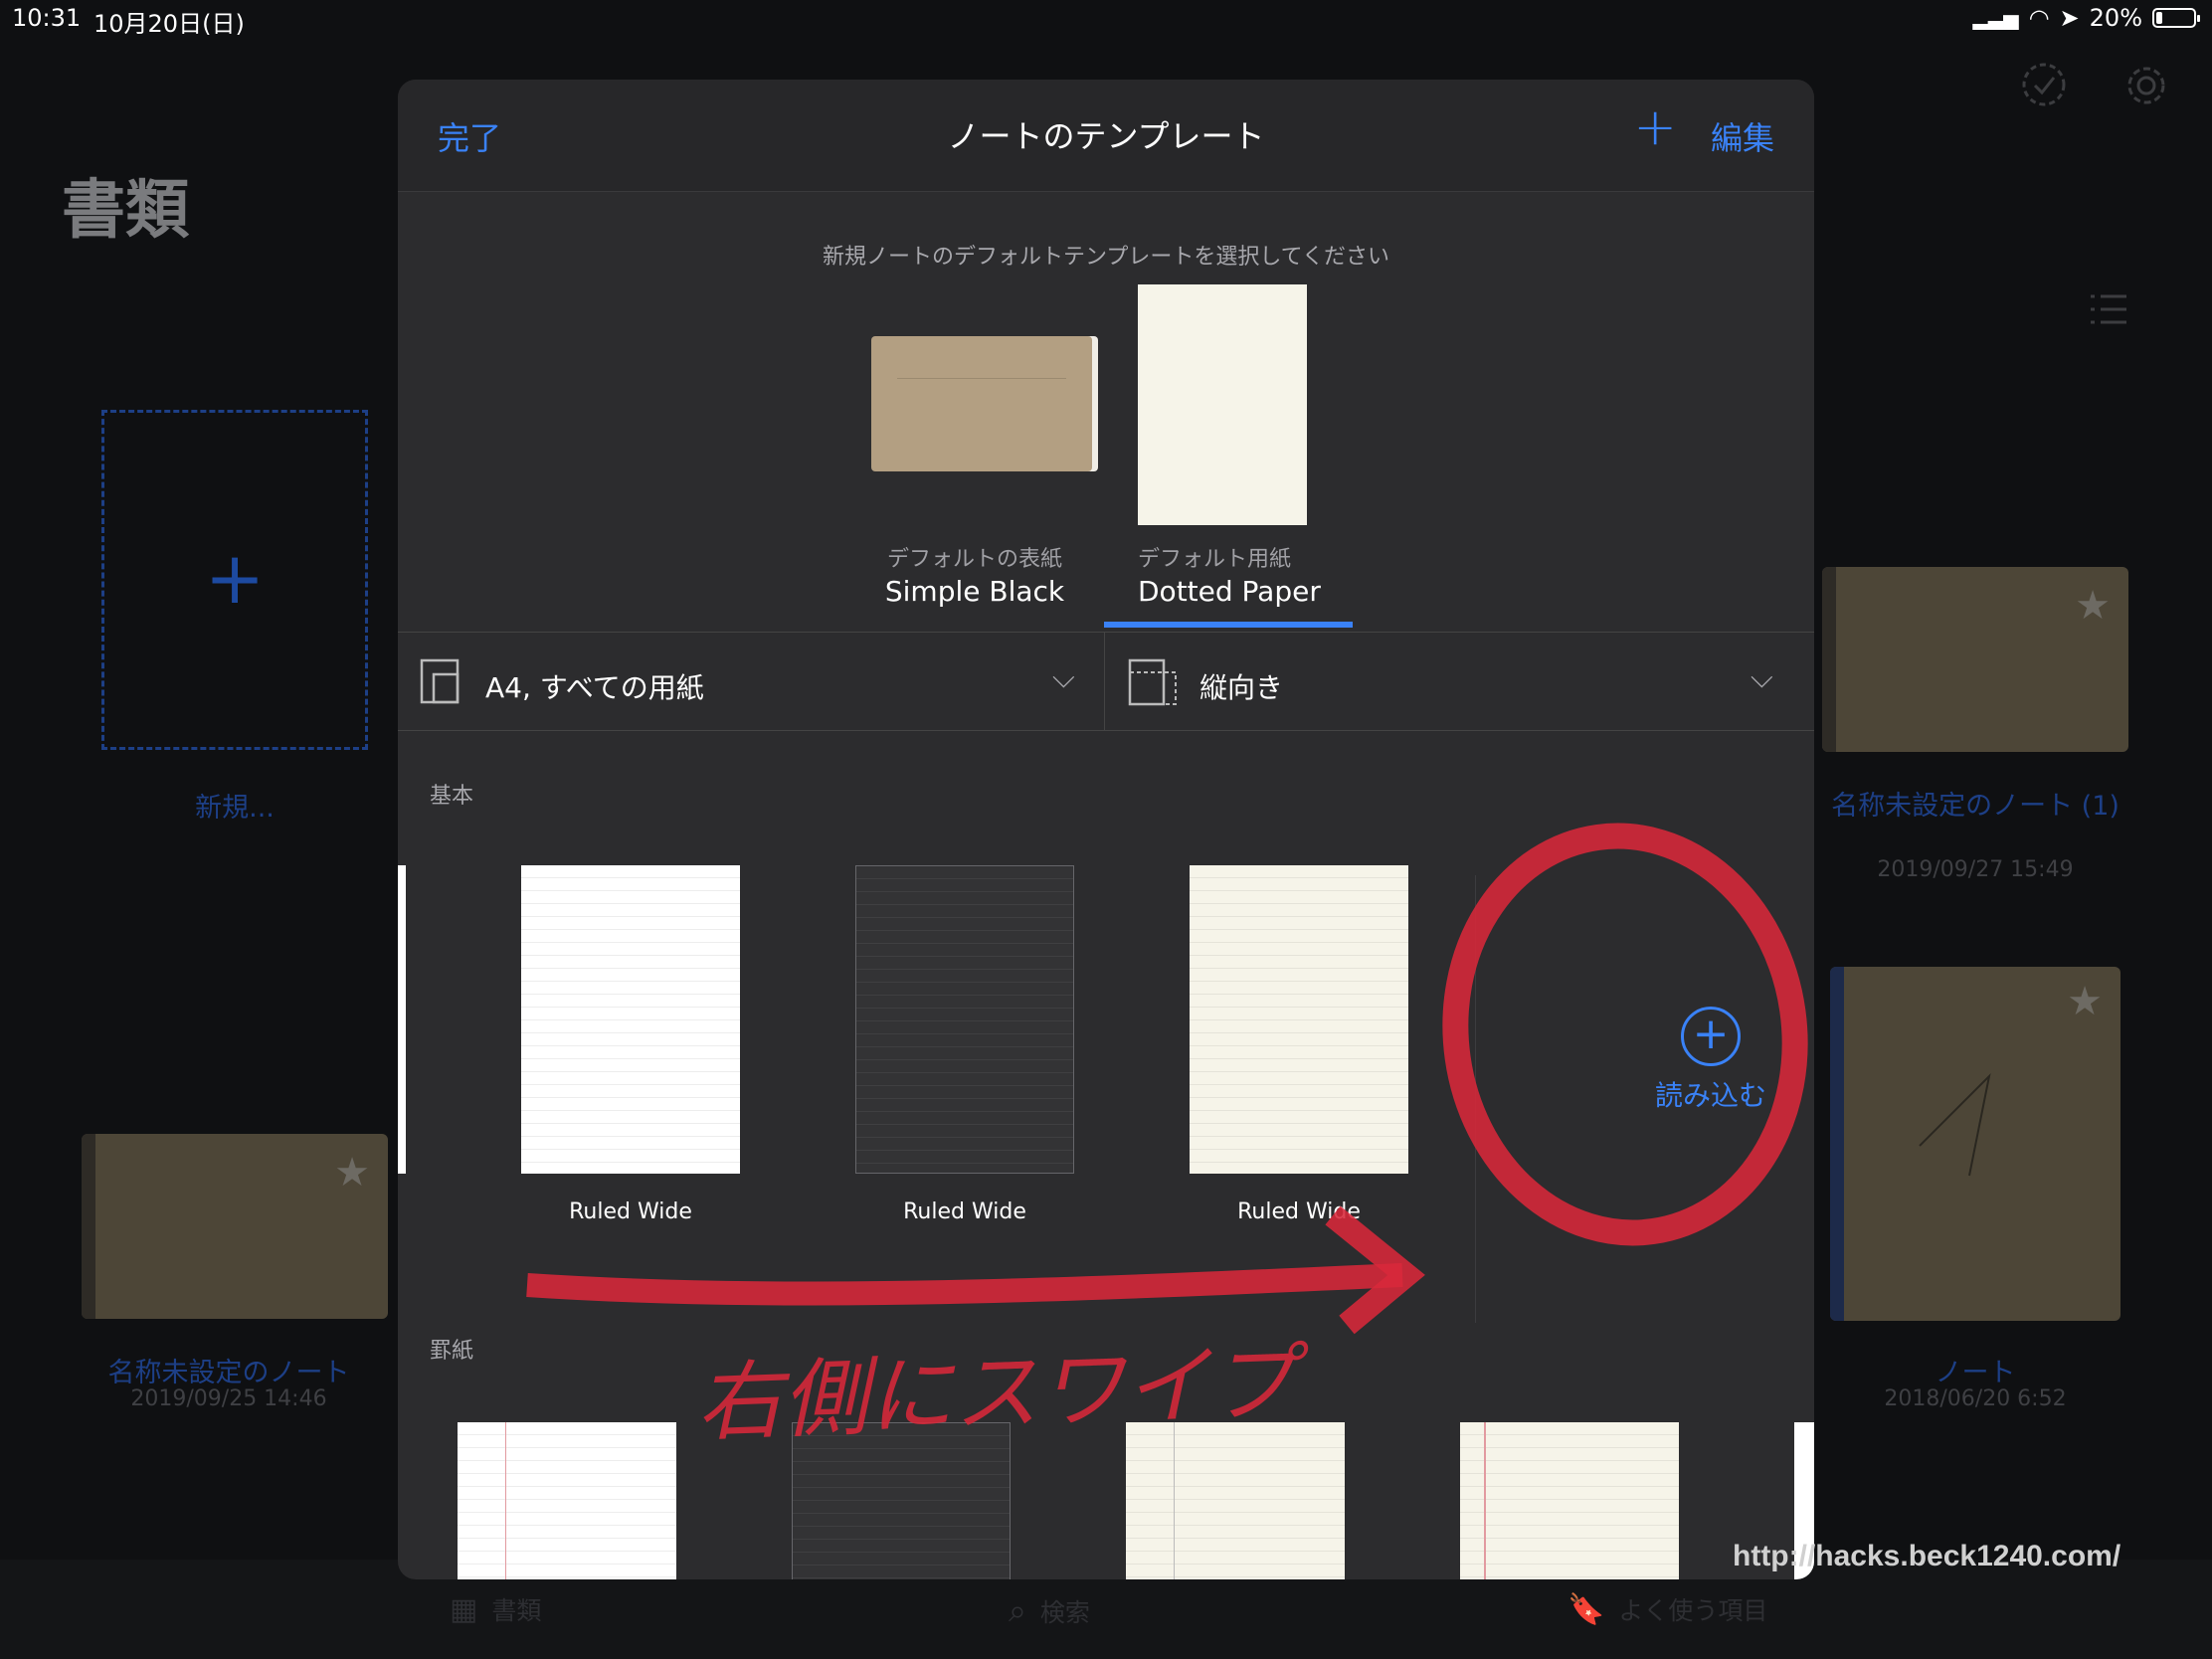 The height and width of the screenshot is (1659, 2212). Describe the element at coordinates (995, 1393) in the screenshot. I see `annotation-text: 右側にスワイプ` at that location.